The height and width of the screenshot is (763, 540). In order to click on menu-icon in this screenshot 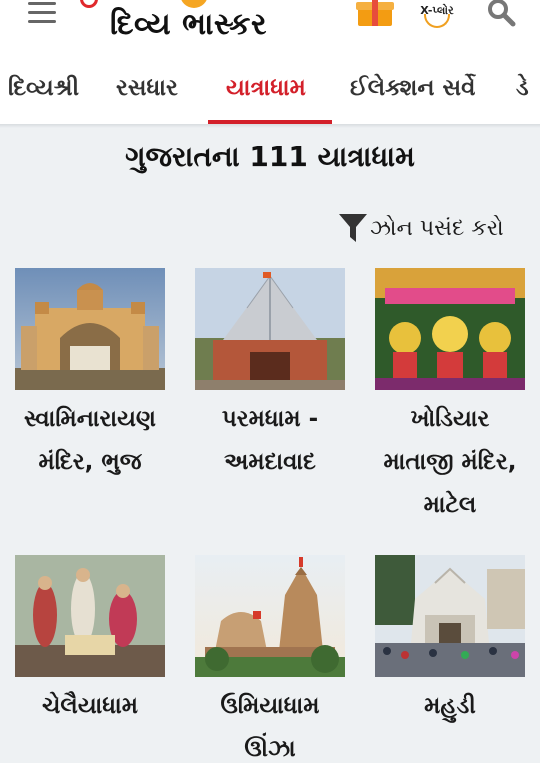, I will do `click(63, 12)`.